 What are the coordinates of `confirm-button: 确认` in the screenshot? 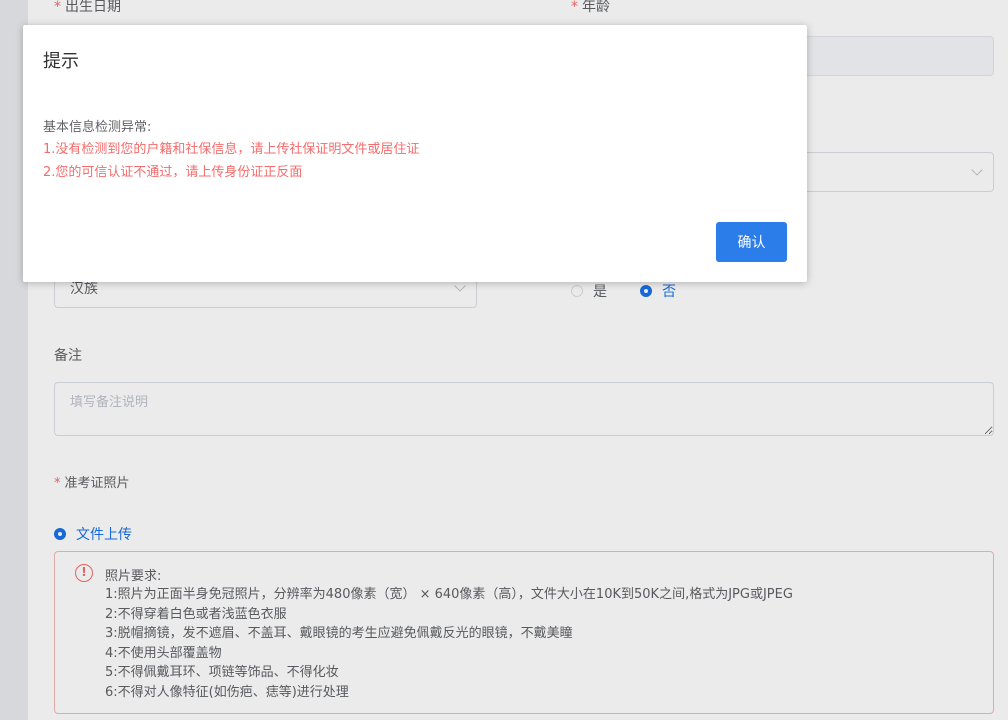 It's located at (751, 242).